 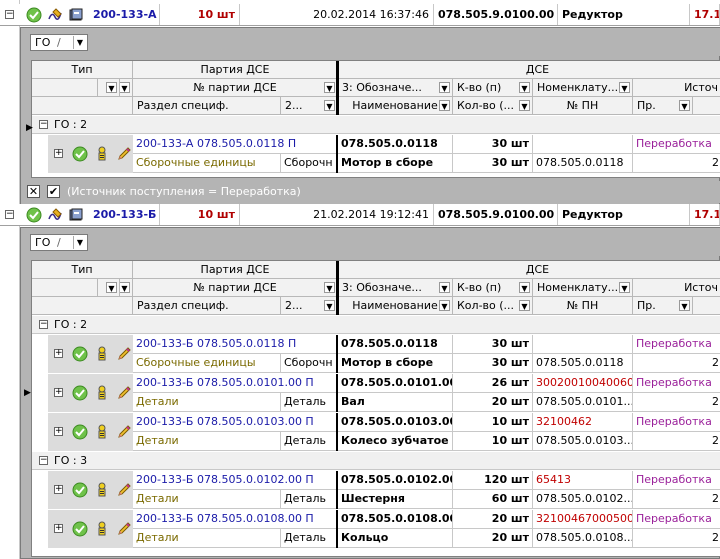 I want to click on qty-p-cell: 20 шт, so click(x=493, y=519).